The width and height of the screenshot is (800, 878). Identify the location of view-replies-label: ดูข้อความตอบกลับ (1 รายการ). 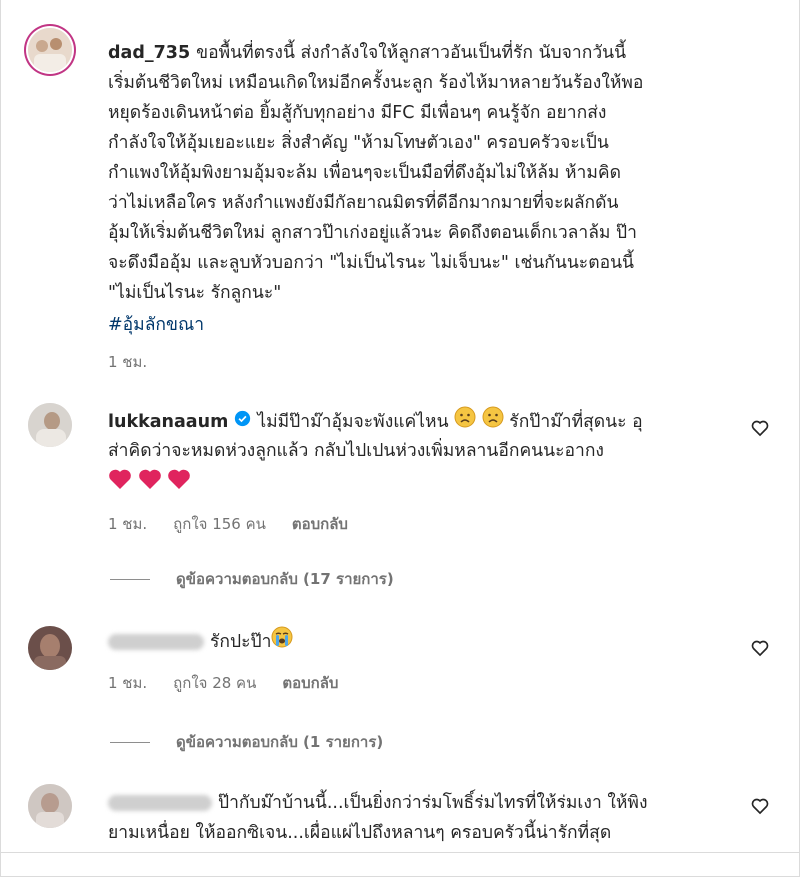
(280, 742).